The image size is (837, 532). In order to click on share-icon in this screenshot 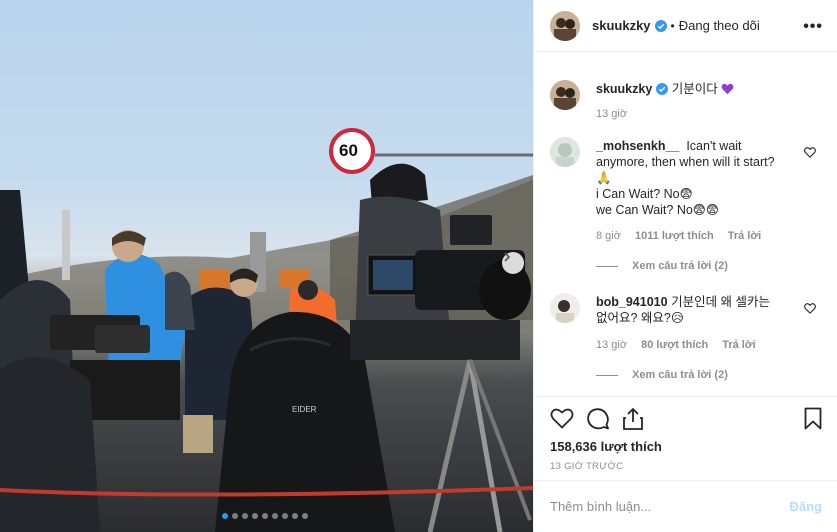, I will do `click(633, 419)`.